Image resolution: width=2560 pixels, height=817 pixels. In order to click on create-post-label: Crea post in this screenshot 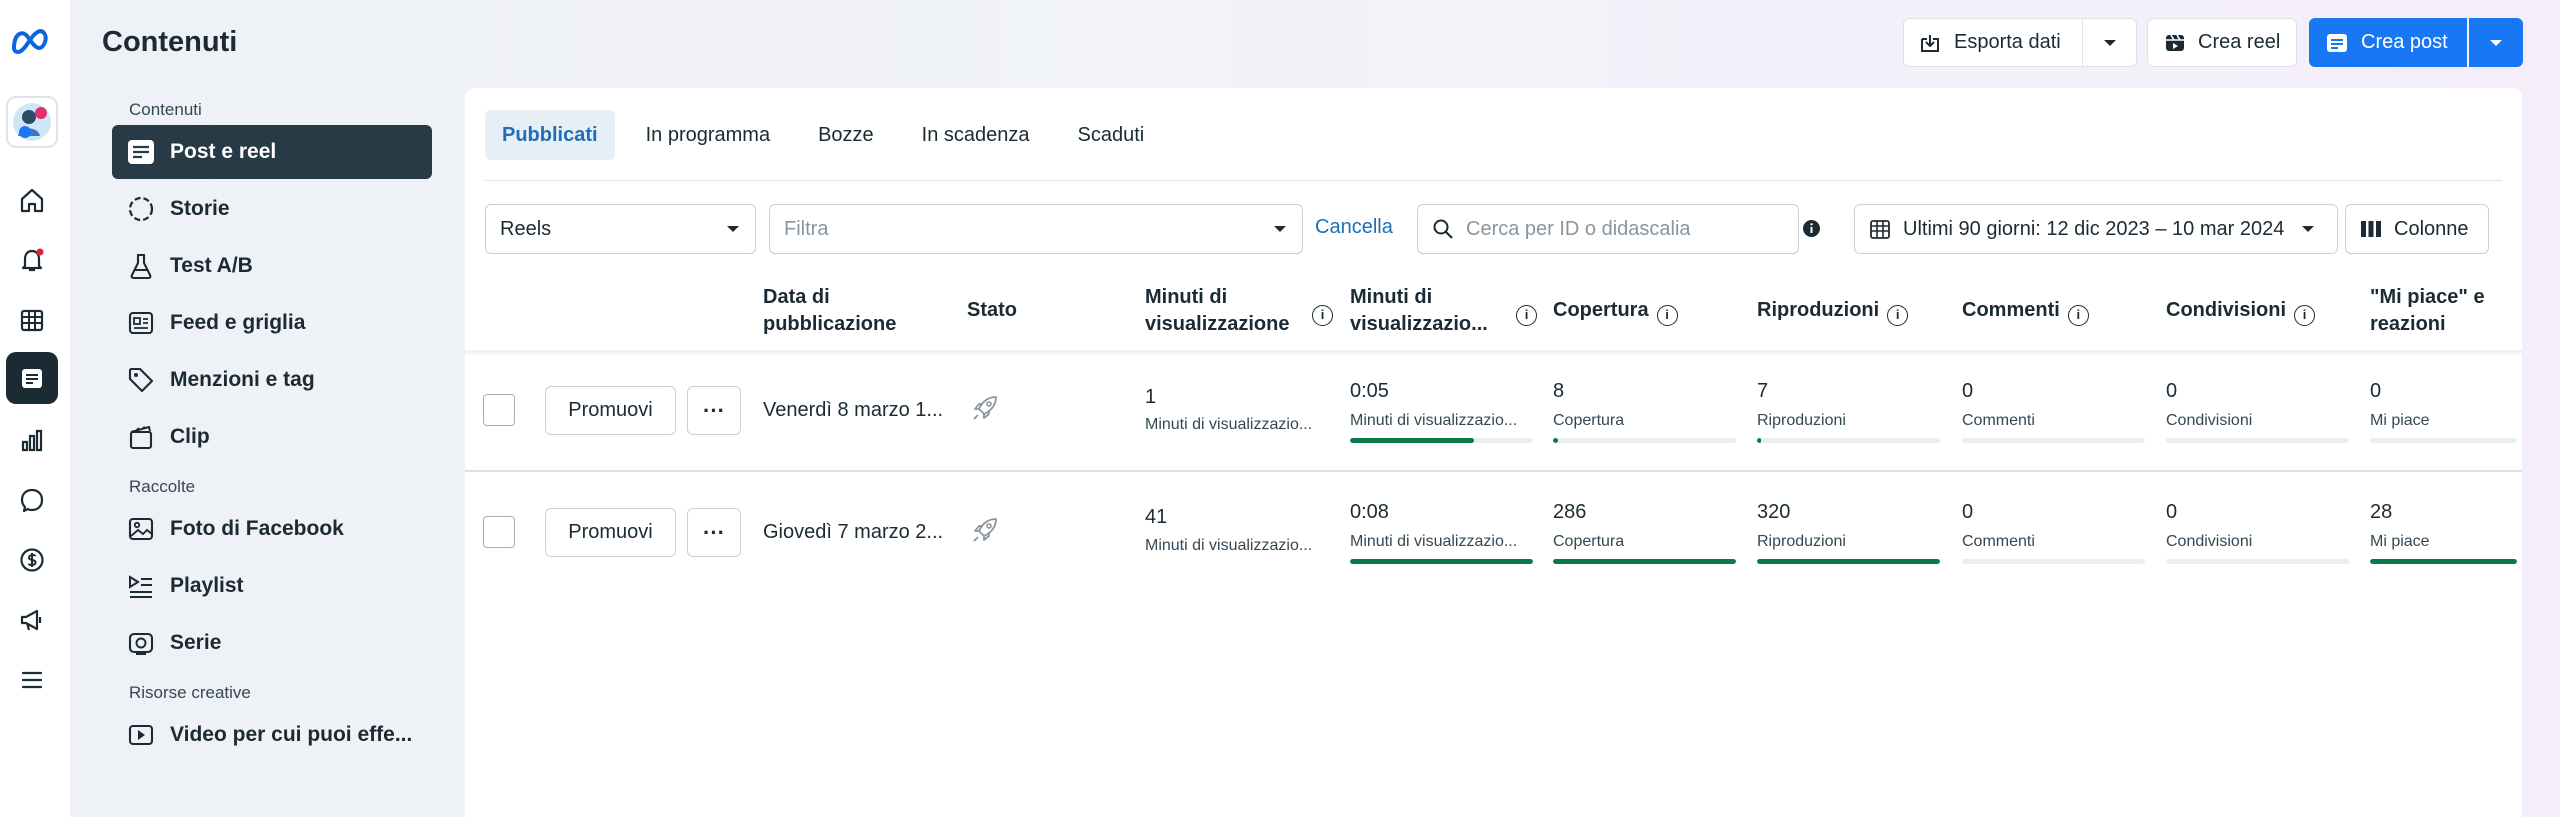, I will do `click(2404, 42)`.